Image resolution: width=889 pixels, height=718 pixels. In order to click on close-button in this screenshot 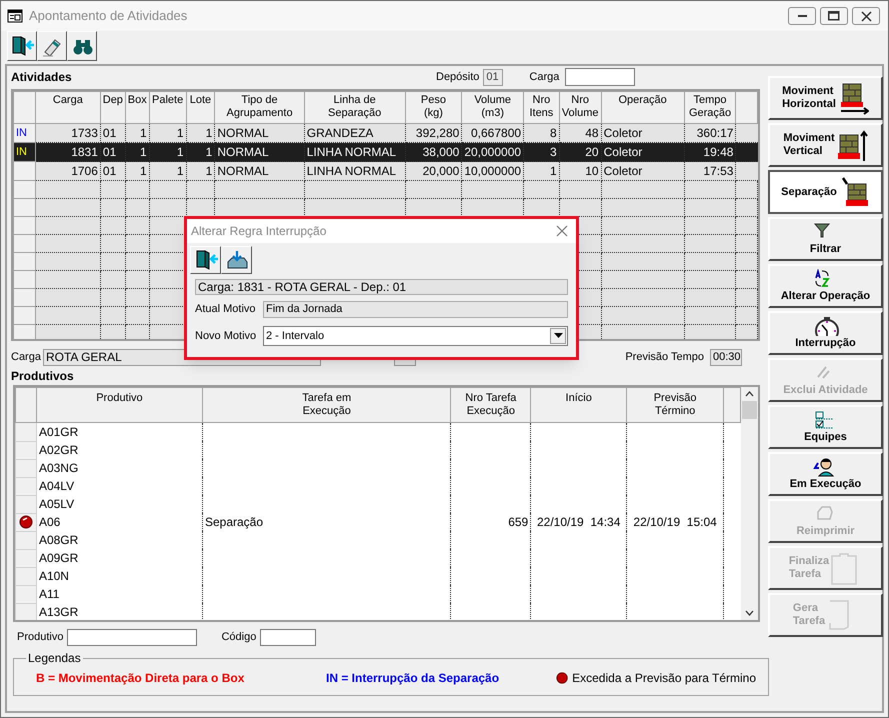, I will do `click(866, 16)`.